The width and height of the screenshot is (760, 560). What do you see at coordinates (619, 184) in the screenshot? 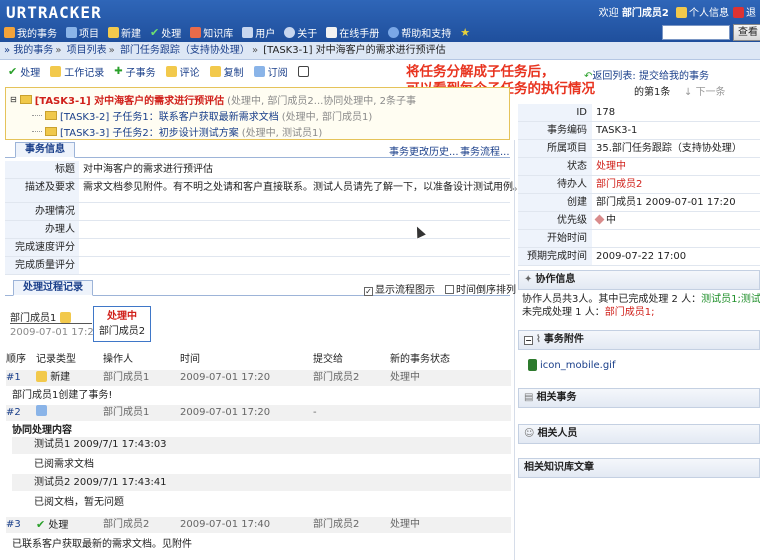
I see `assignee-value: 部门成员2` at bounding box center [619, 184].